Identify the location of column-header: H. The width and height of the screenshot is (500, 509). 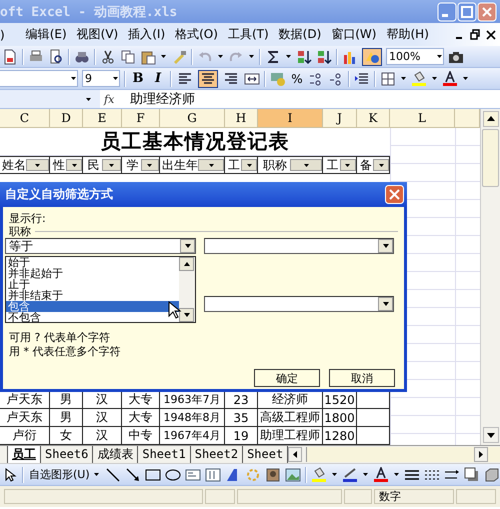
(241, 118).